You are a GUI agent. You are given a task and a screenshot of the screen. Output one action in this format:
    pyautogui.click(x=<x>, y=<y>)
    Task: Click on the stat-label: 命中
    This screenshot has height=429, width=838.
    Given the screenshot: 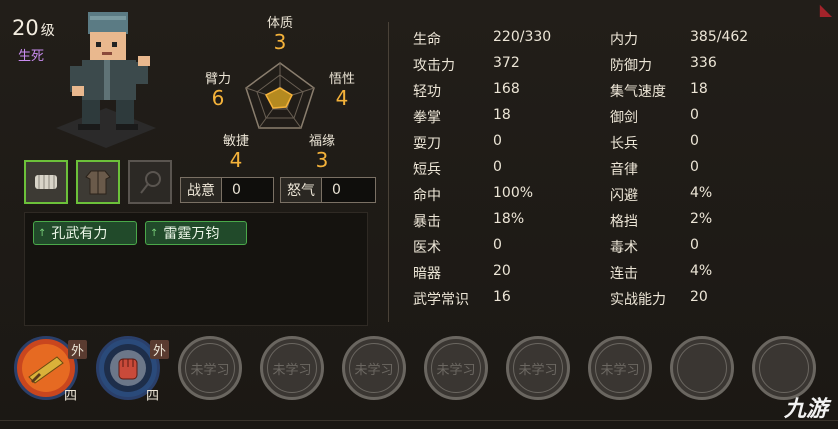 What is the action you would take?
    pyautogui.click(x=427, y=196)
    